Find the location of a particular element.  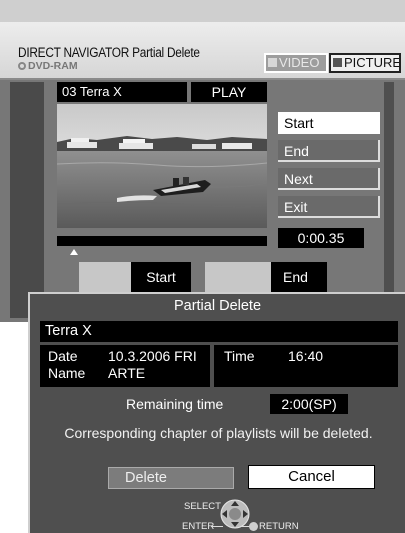

timeline-marker-icon is located at coordinates (74, 252).